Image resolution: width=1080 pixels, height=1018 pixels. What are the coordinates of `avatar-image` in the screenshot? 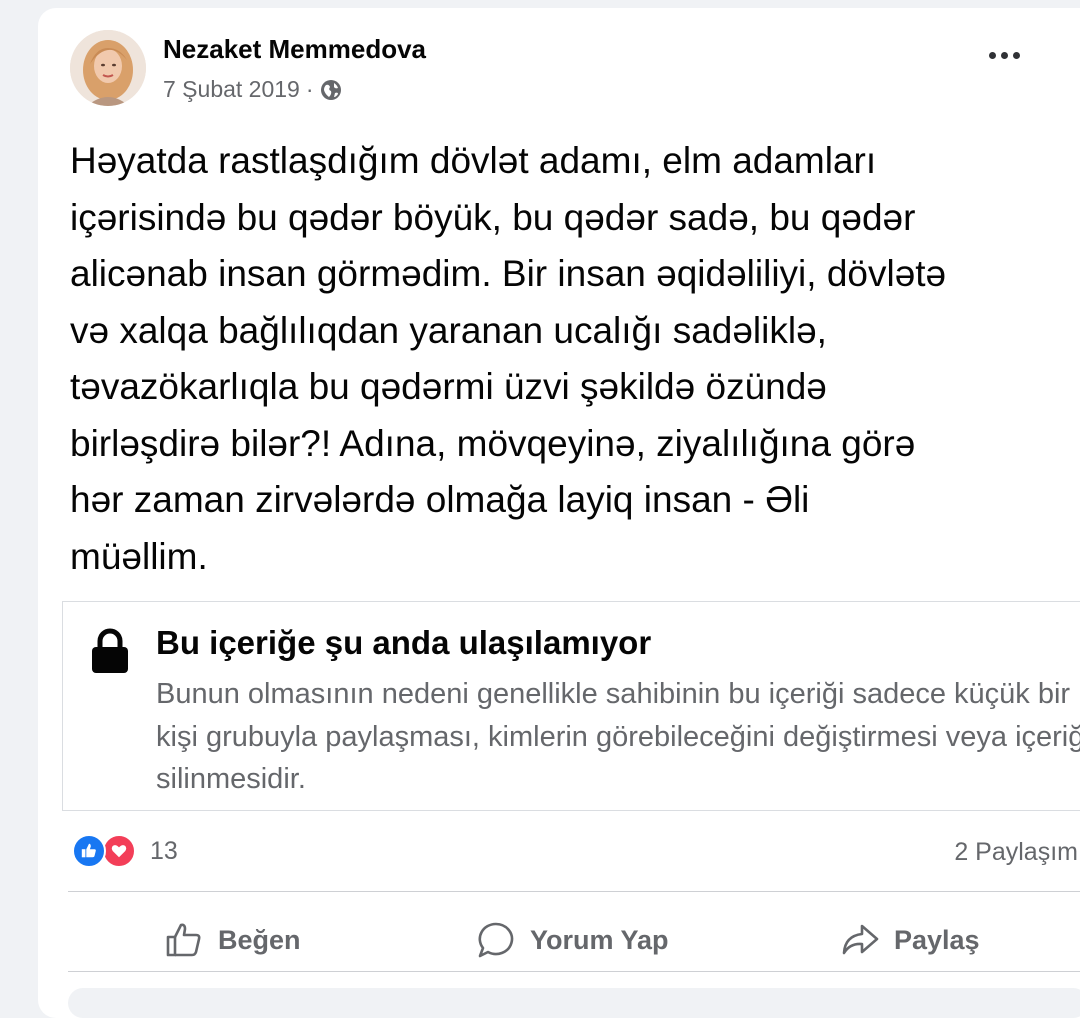 It's located at (108, 68).